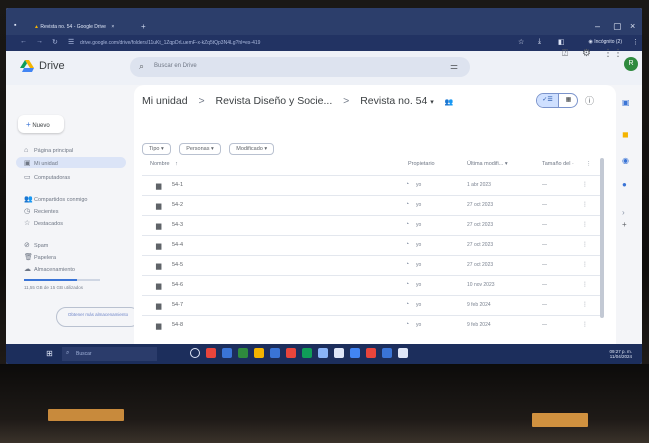 The height and width of the screenshot is (443, 649). What do you see at coordinates (371, 204) in the screenshot?
I see `table-row: ▆ 54-2 ◔ yo 27 oct 2023 — ⋮` at bounding box center [371, 204].